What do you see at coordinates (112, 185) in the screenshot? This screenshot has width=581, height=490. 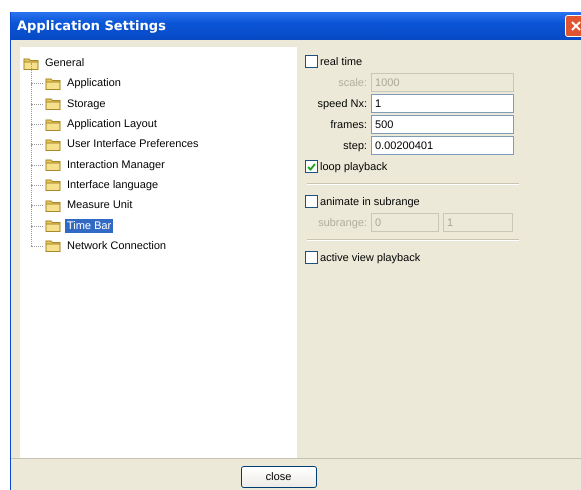 I see `tree-item: Interface language` at bounding box center [112, 185].